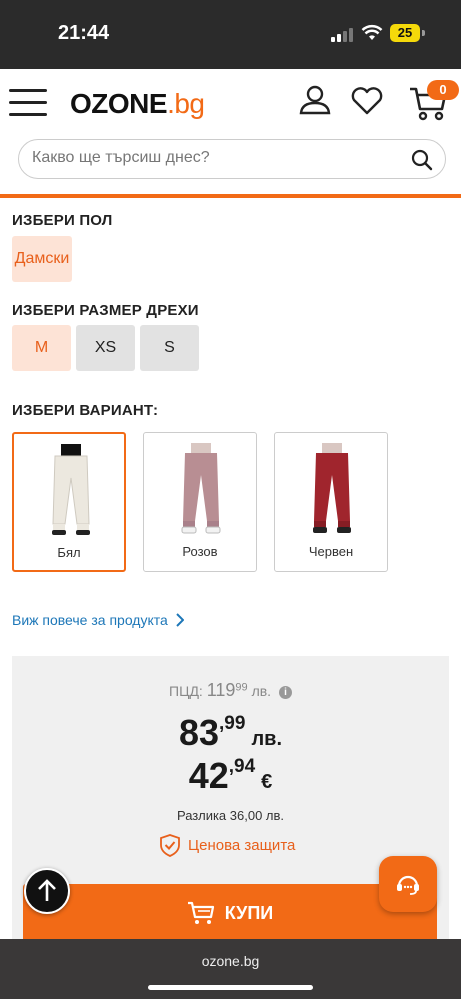 The height and width of the screenshot is (999, 461). Describe the element at coordinates (423, 33) in the screenshot. I see `battery-tip` at that location.